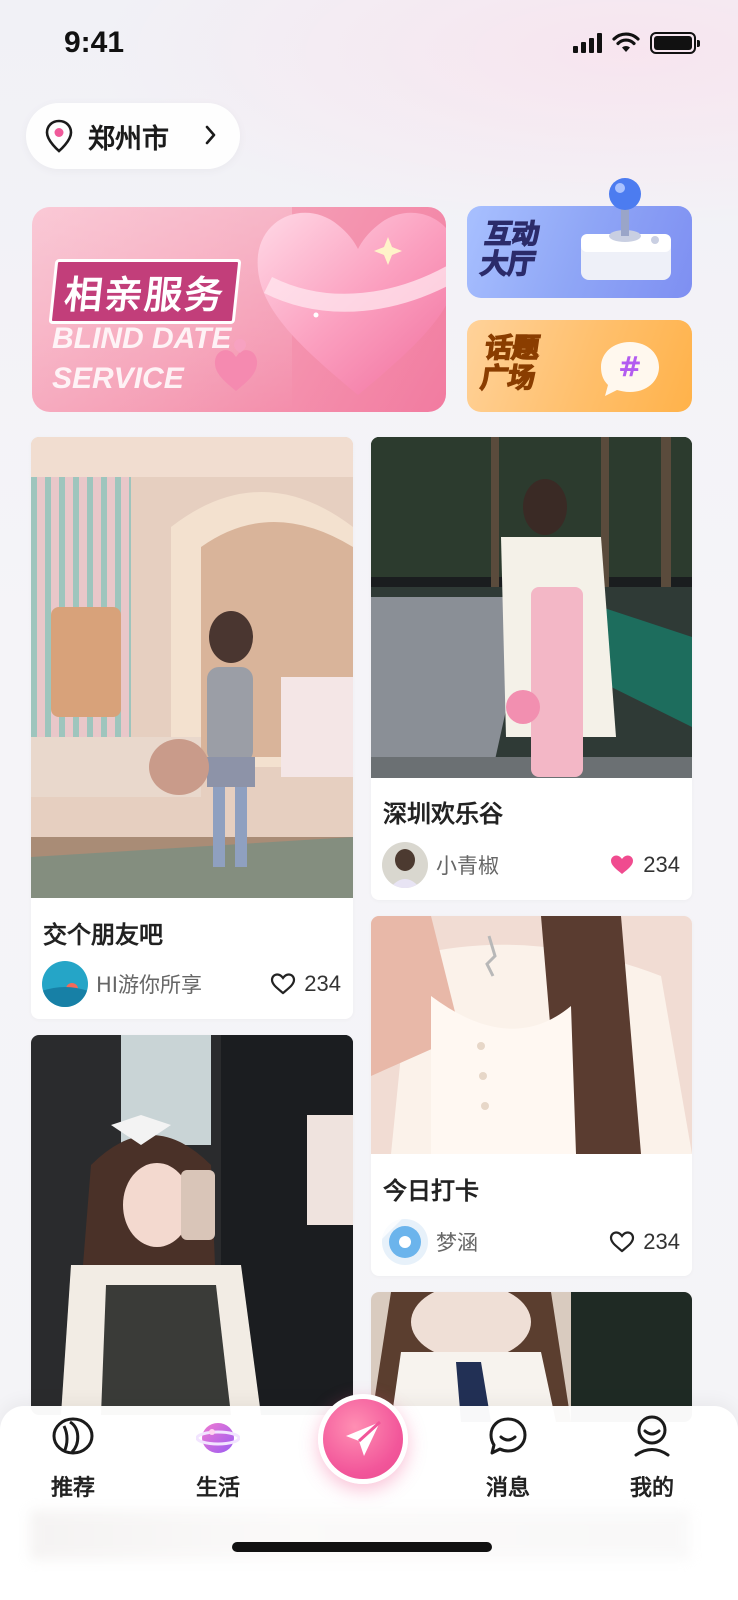  What do you see at coordinates (431, 1191) in the screenshot?
I see `post-title: 今日打卡` at bounding box center [431, 1191].